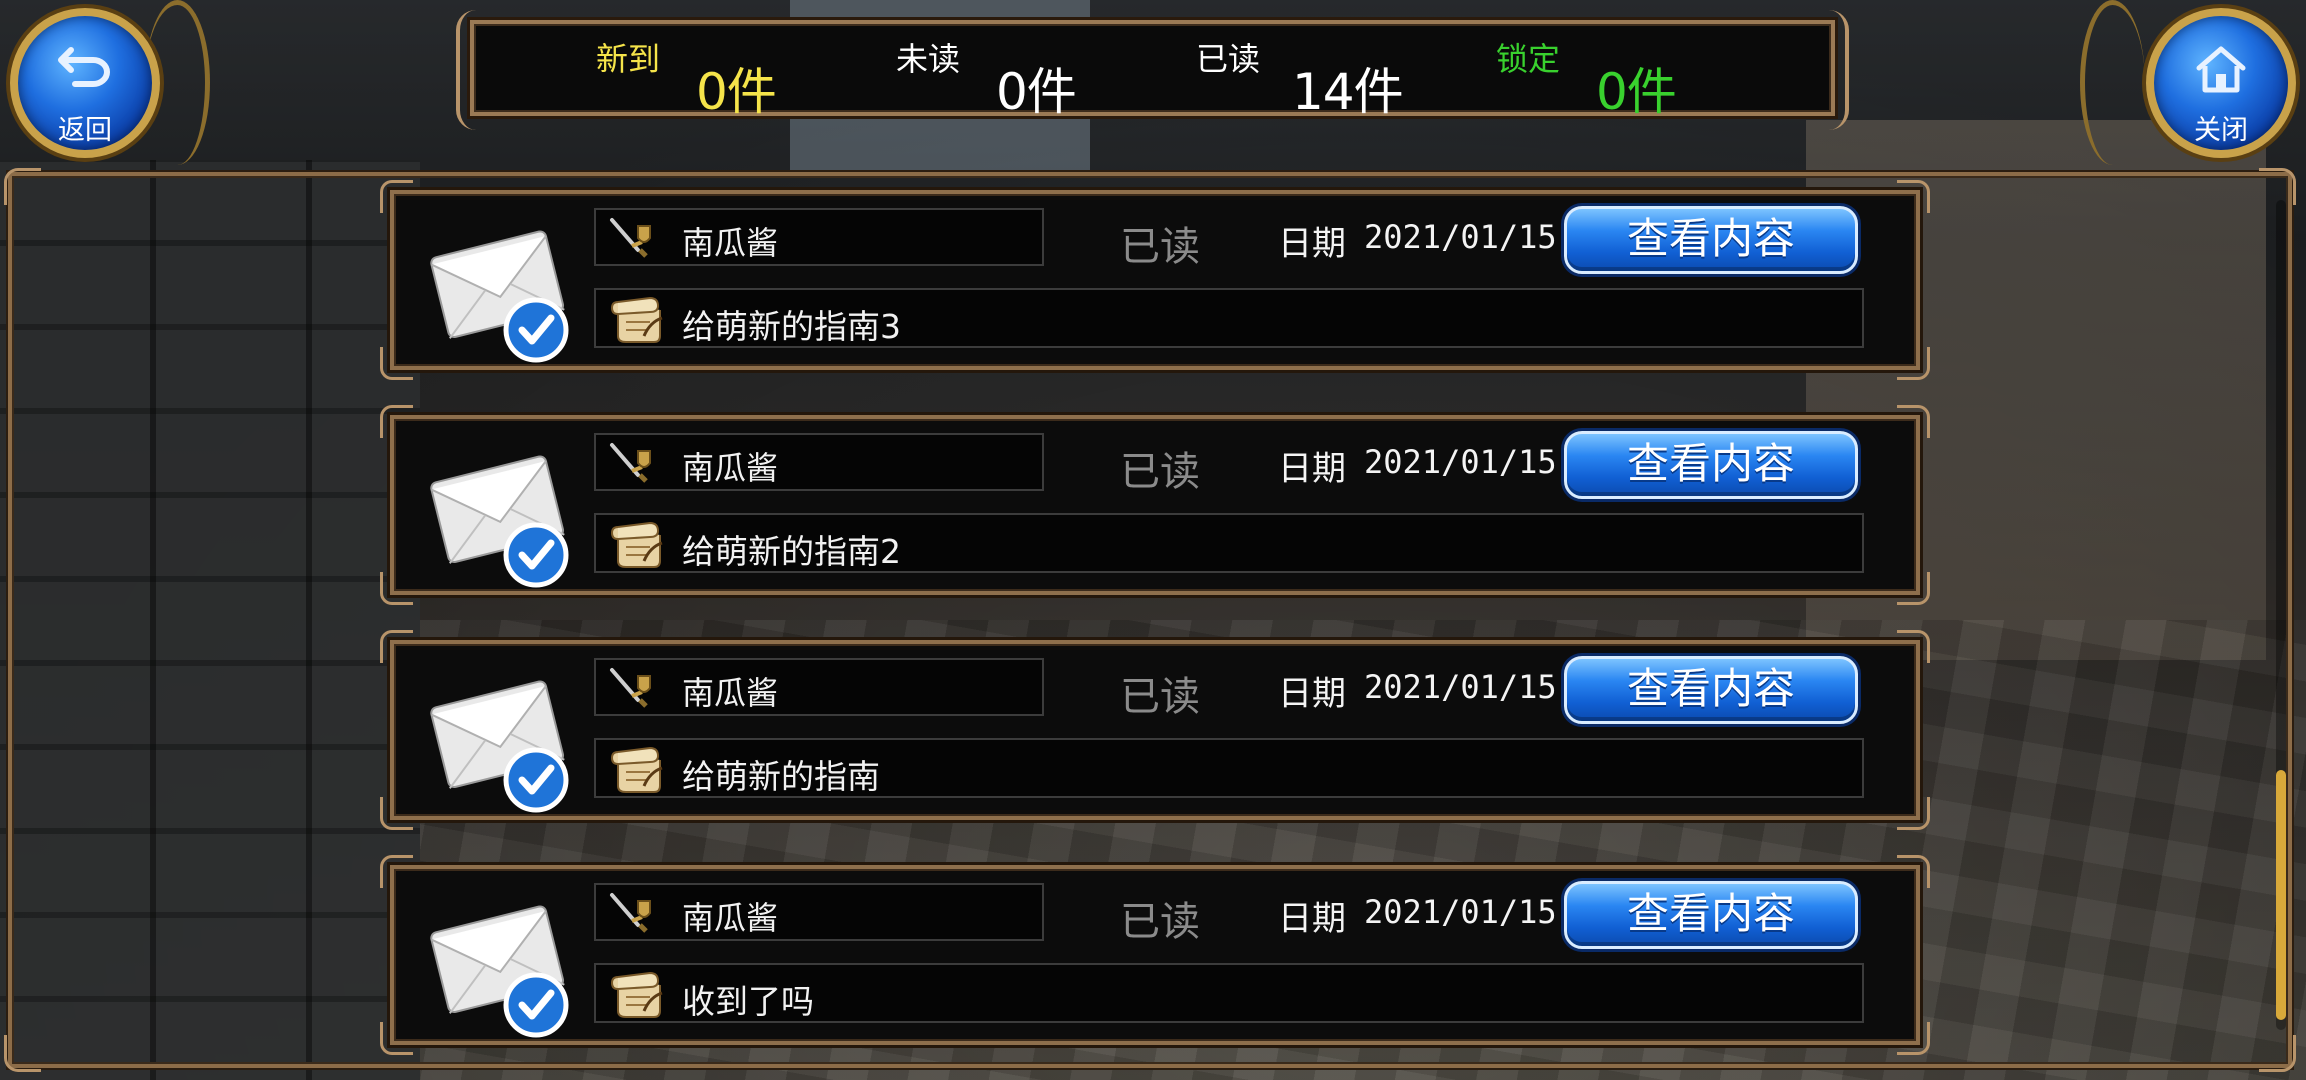  Describe the element at coordinates (748, 1001) in the screenshot. I see `mail-subject: 收到了吗` at that location.